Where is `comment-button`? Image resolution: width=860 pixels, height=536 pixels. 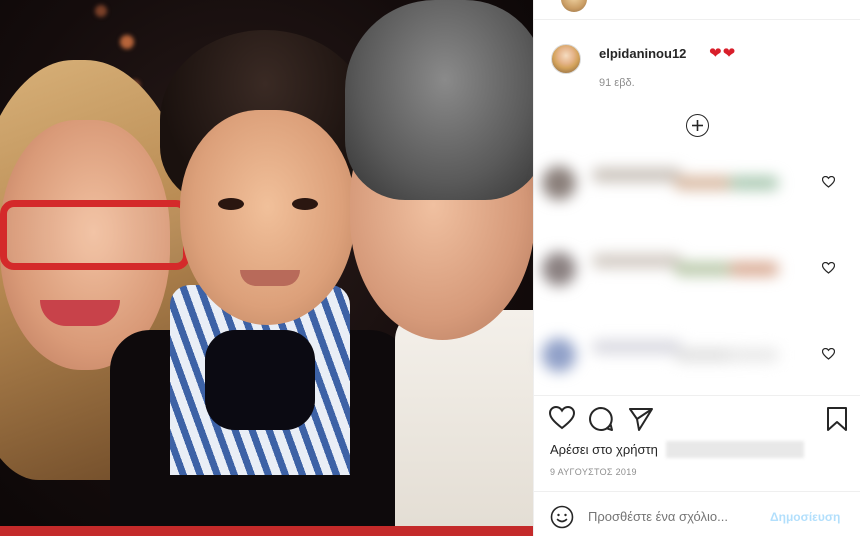
comment-button is located at coordinates (601, 421).